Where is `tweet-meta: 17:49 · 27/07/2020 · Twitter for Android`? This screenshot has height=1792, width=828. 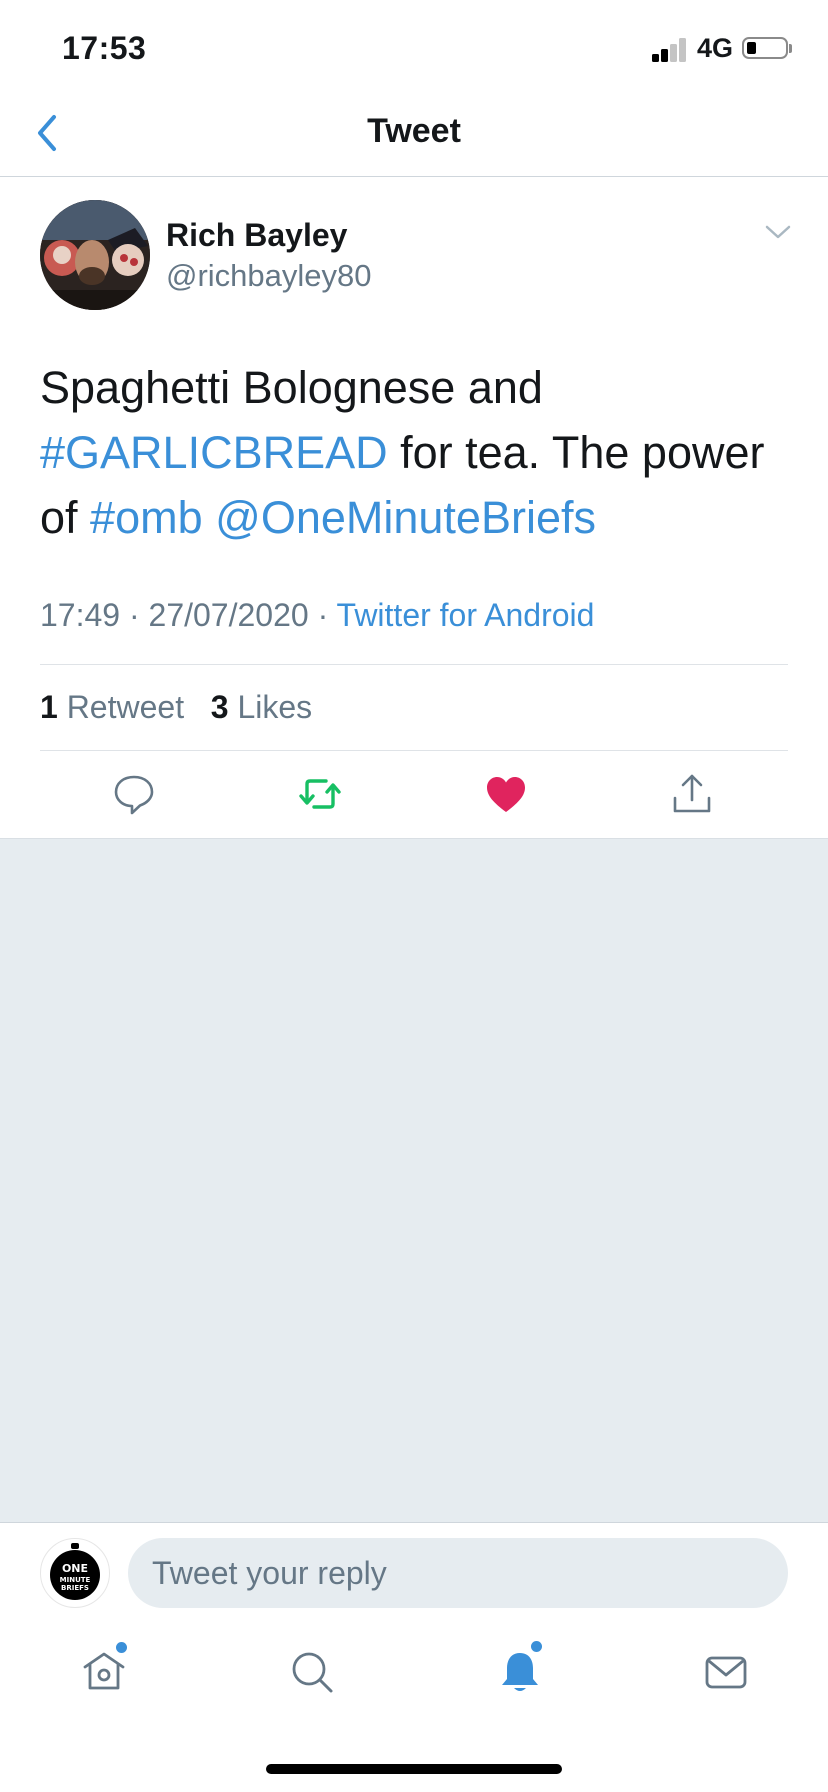 tweet-meta: 17:49 · 27/07/2020 · Twitter for Android is located at coordinates (317, 615).